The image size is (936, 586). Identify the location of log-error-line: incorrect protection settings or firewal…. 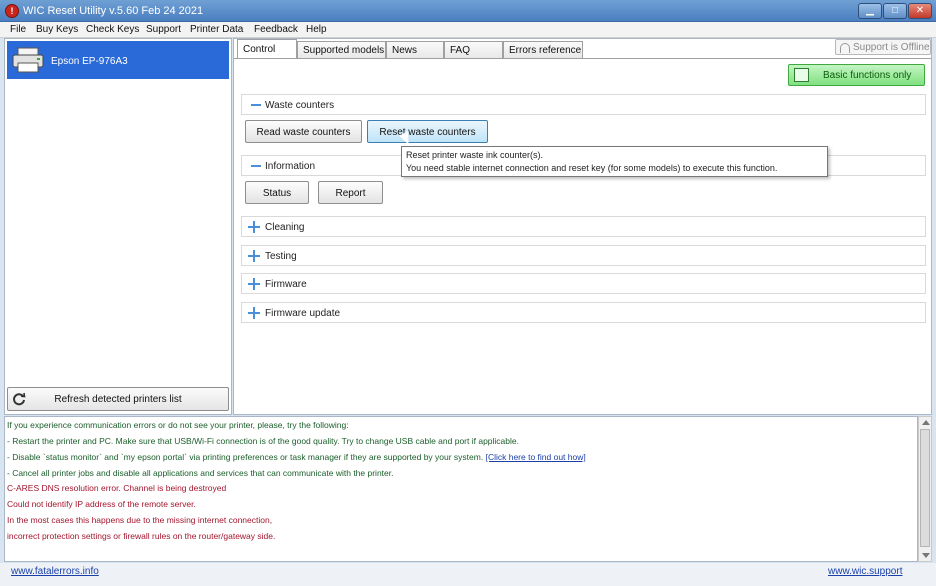
(141, 536).